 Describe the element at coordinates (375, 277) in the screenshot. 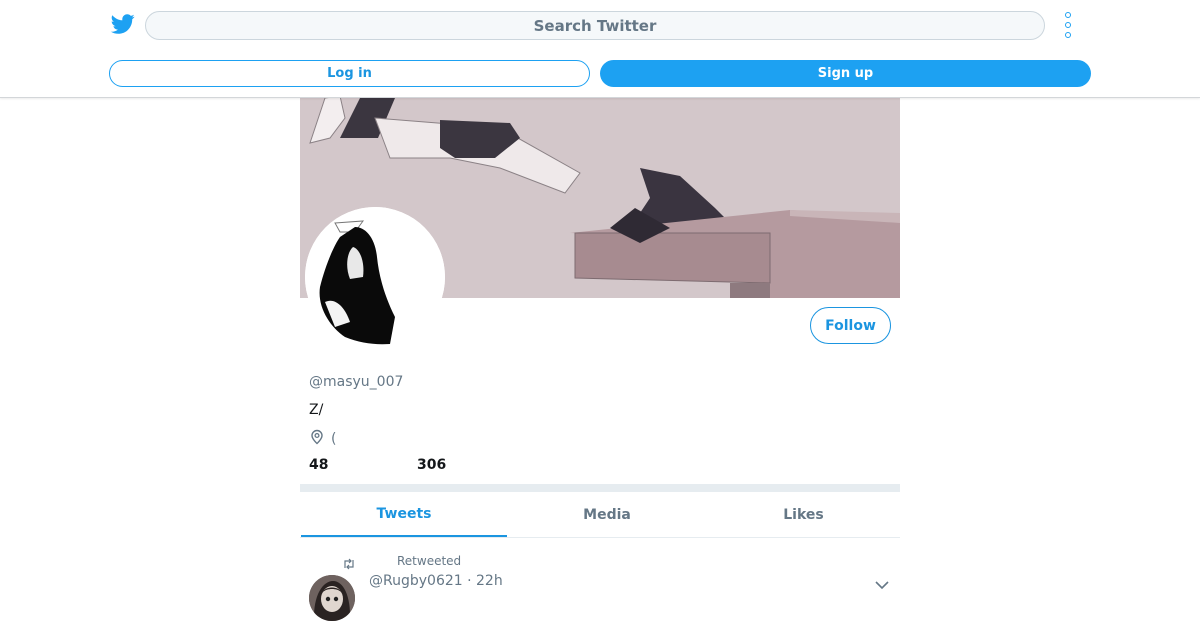

I see `profile-avatar` at that location.